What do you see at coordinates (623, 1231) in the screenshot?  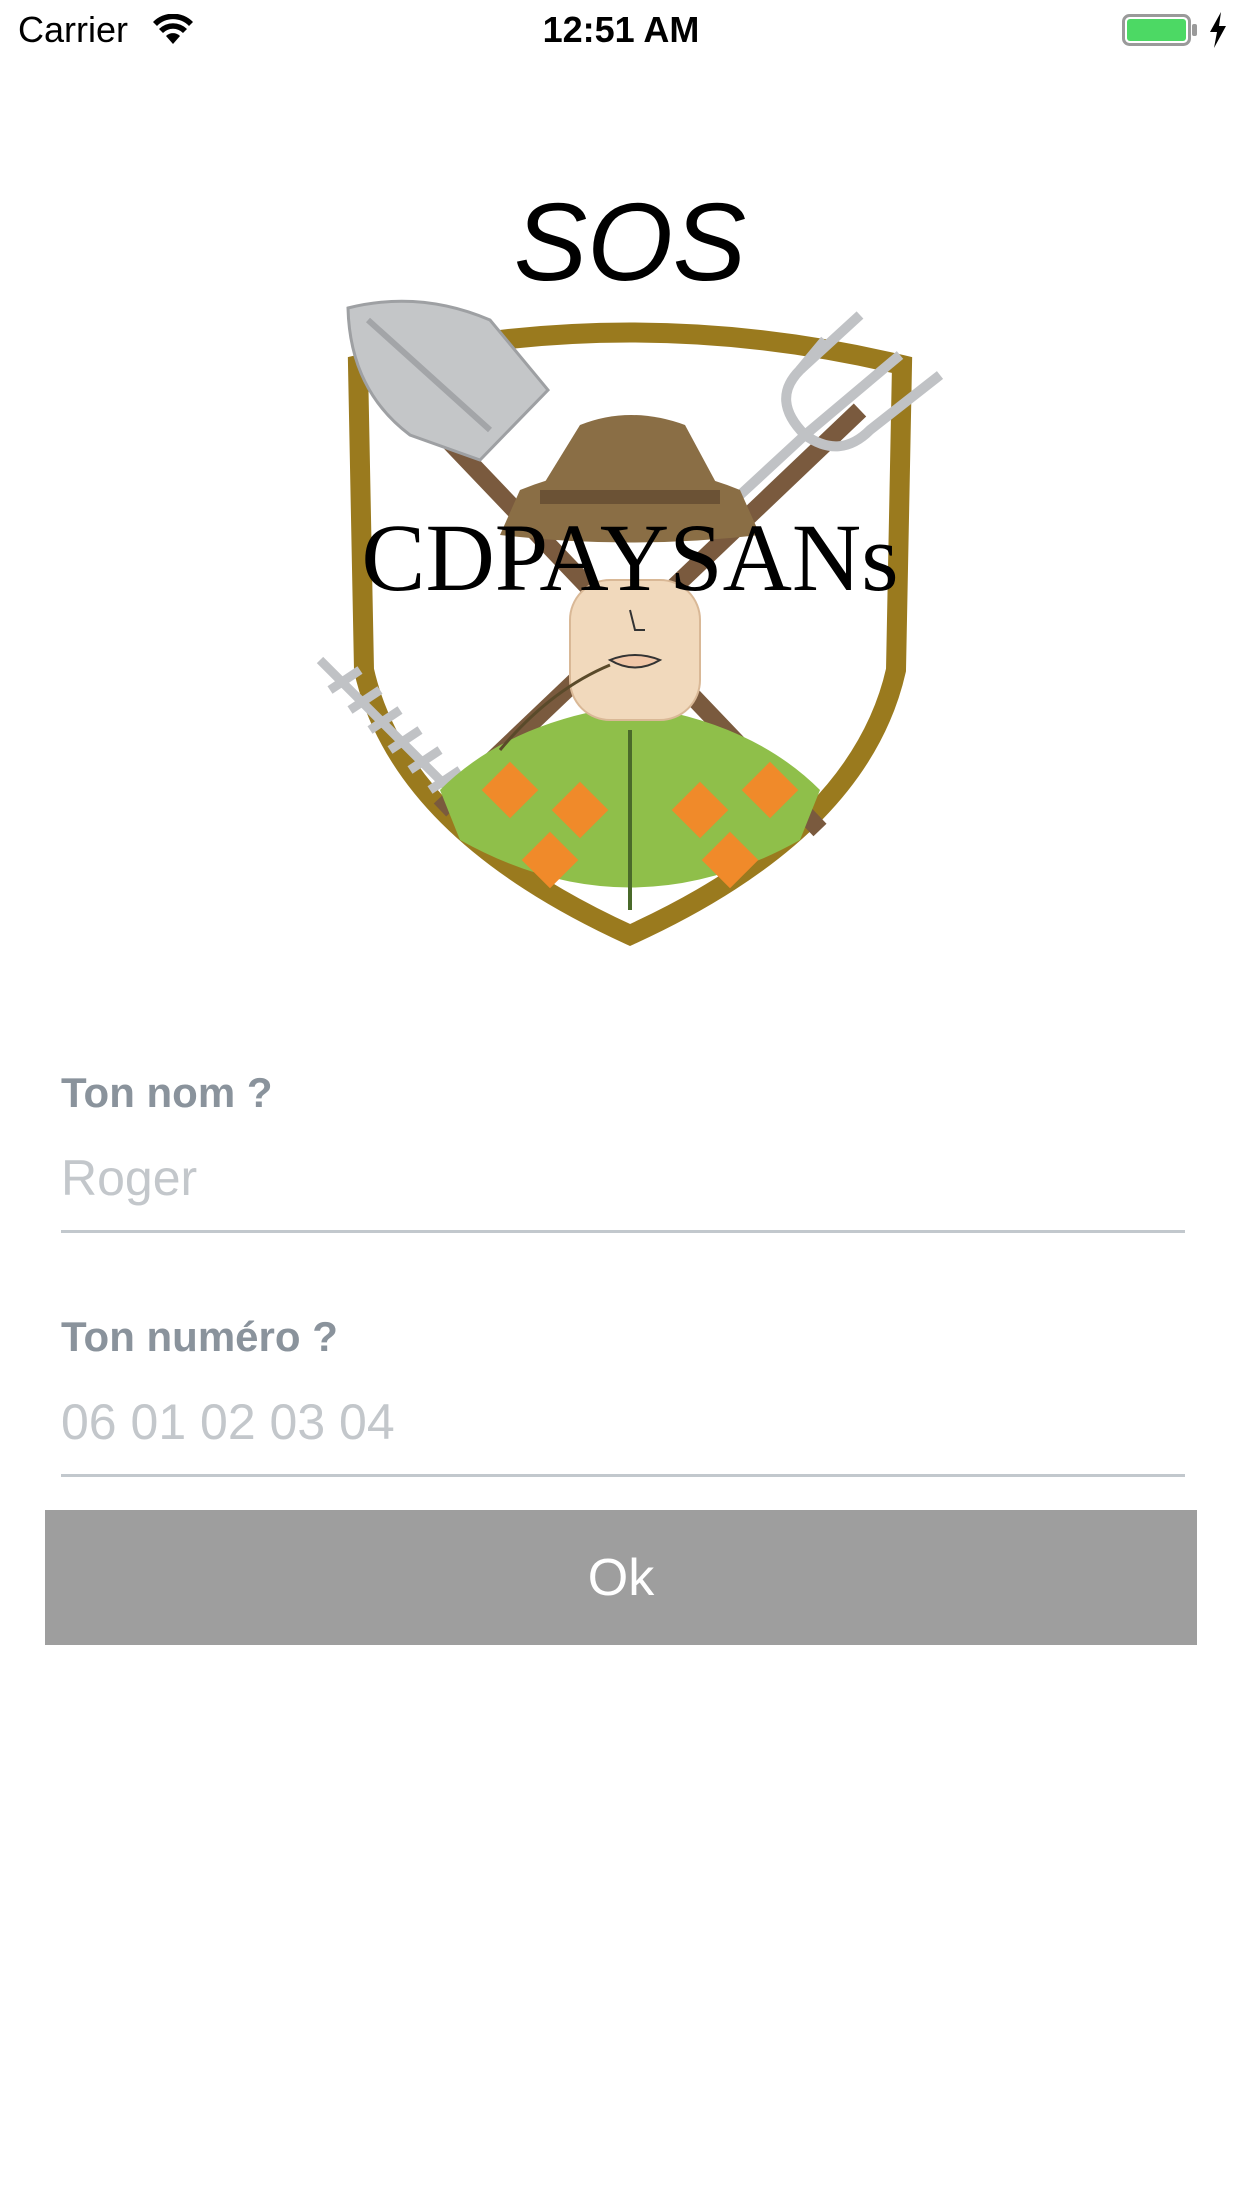 I see `name-underline` at bounding box center [623, 1231].